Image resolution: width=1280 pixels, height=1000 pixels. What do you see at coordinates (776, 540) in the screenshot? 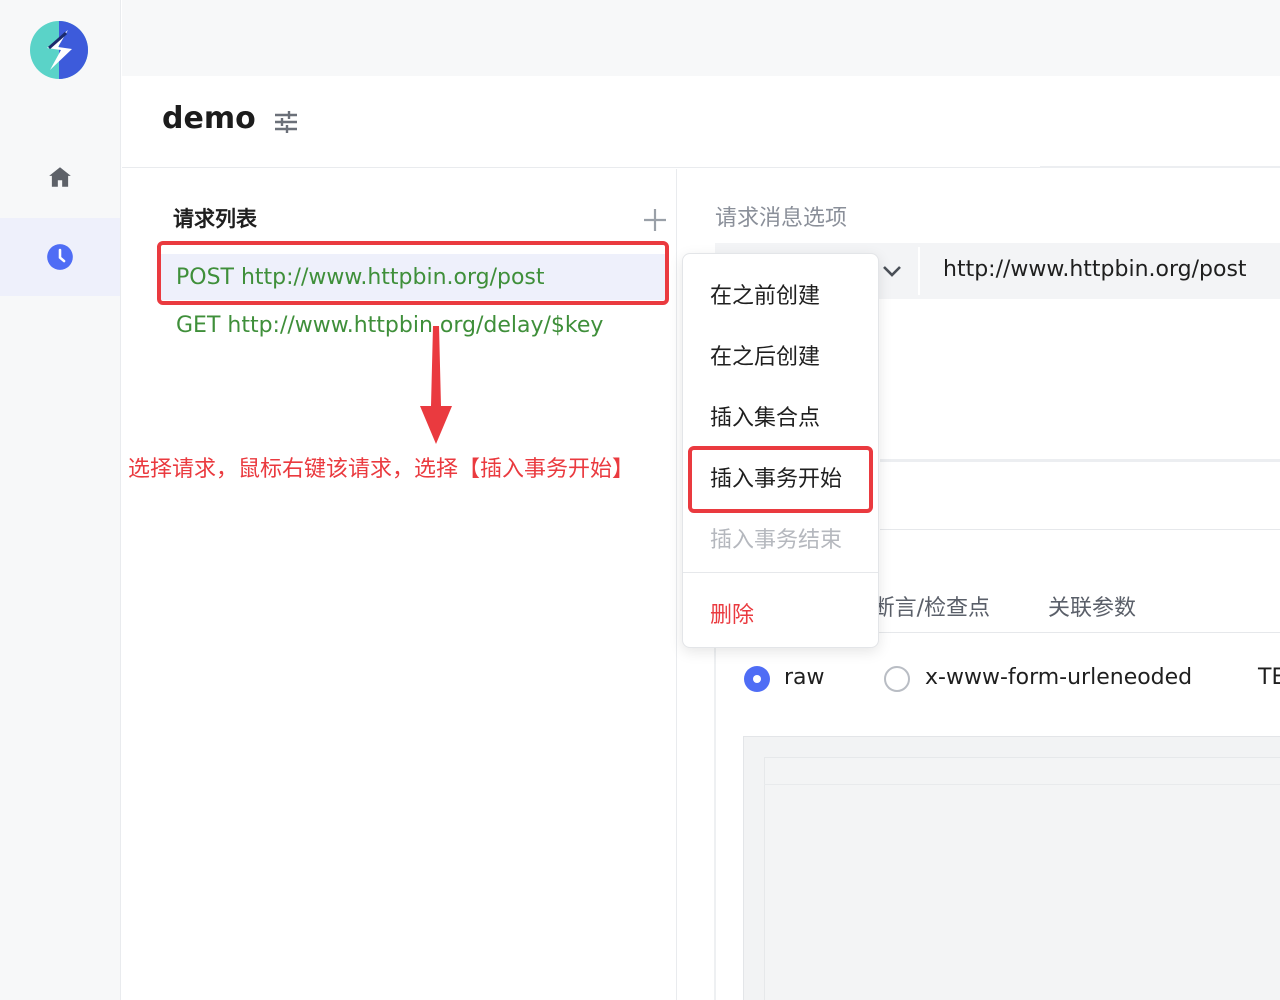
I see `menu-item-insert-transaction-end: 插入事务结束` at bounding box center [776, 540].